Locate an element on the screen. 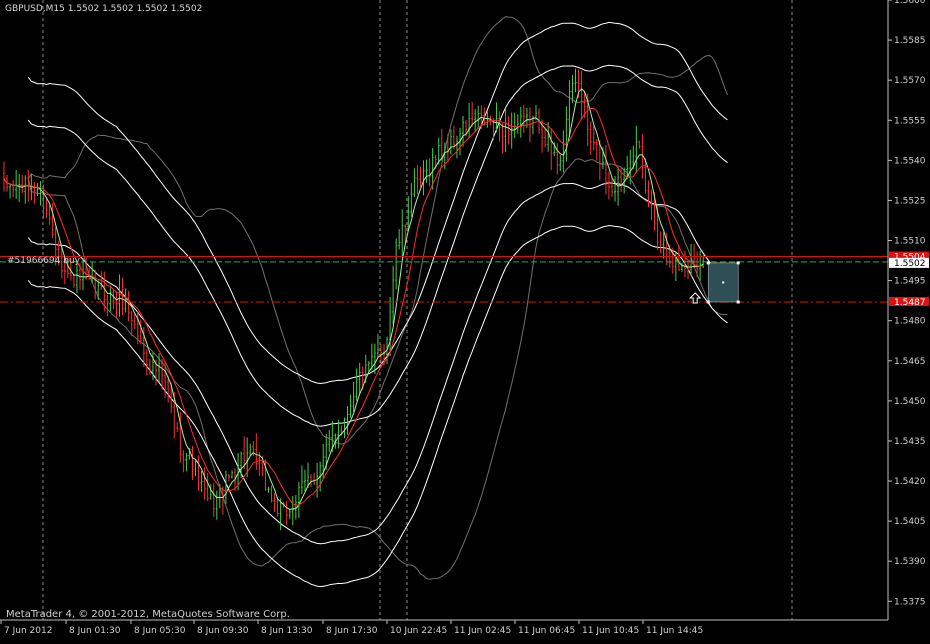 The image size is (930, 644). y-tick-label: 1.5570 is located at coordinates (910, 81).